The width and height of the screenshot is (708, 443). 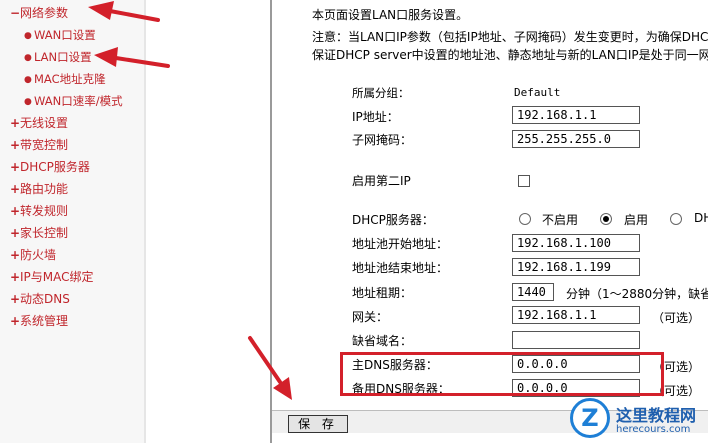 I want to click on arrow-to-network-params-icon, so click(x=124, y=11).